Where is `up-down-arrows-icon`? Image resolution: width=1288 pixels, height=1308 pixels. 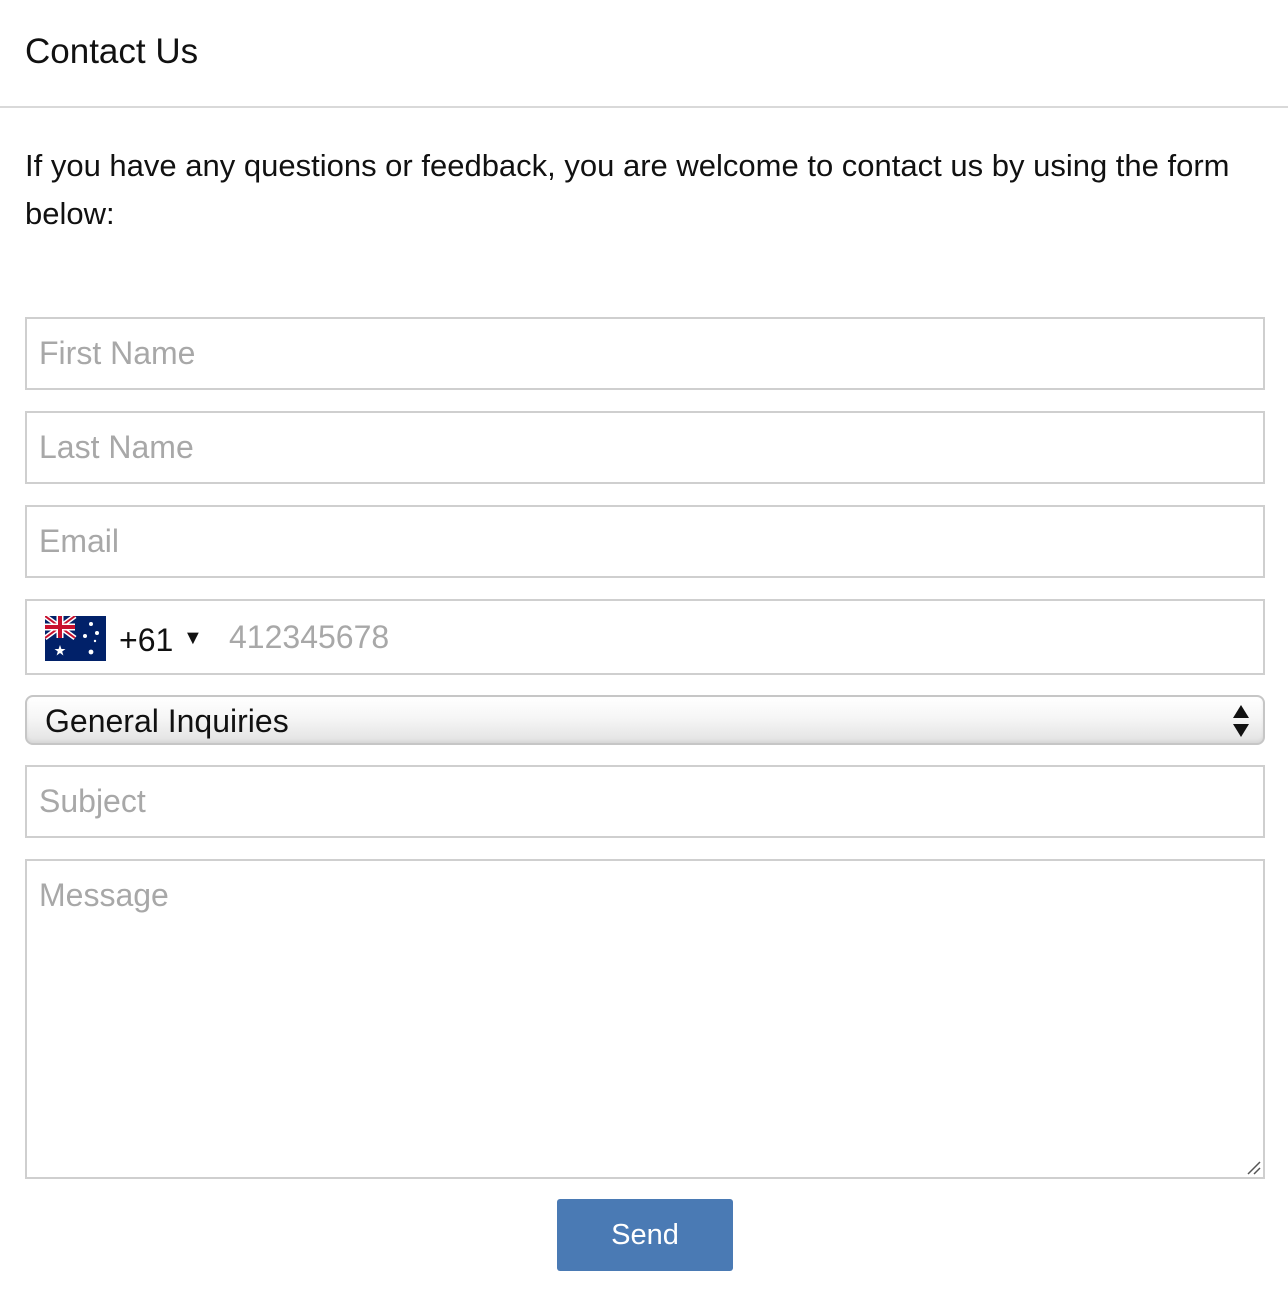
up-down-arrows-icon is located at coordinates (1241, 721).